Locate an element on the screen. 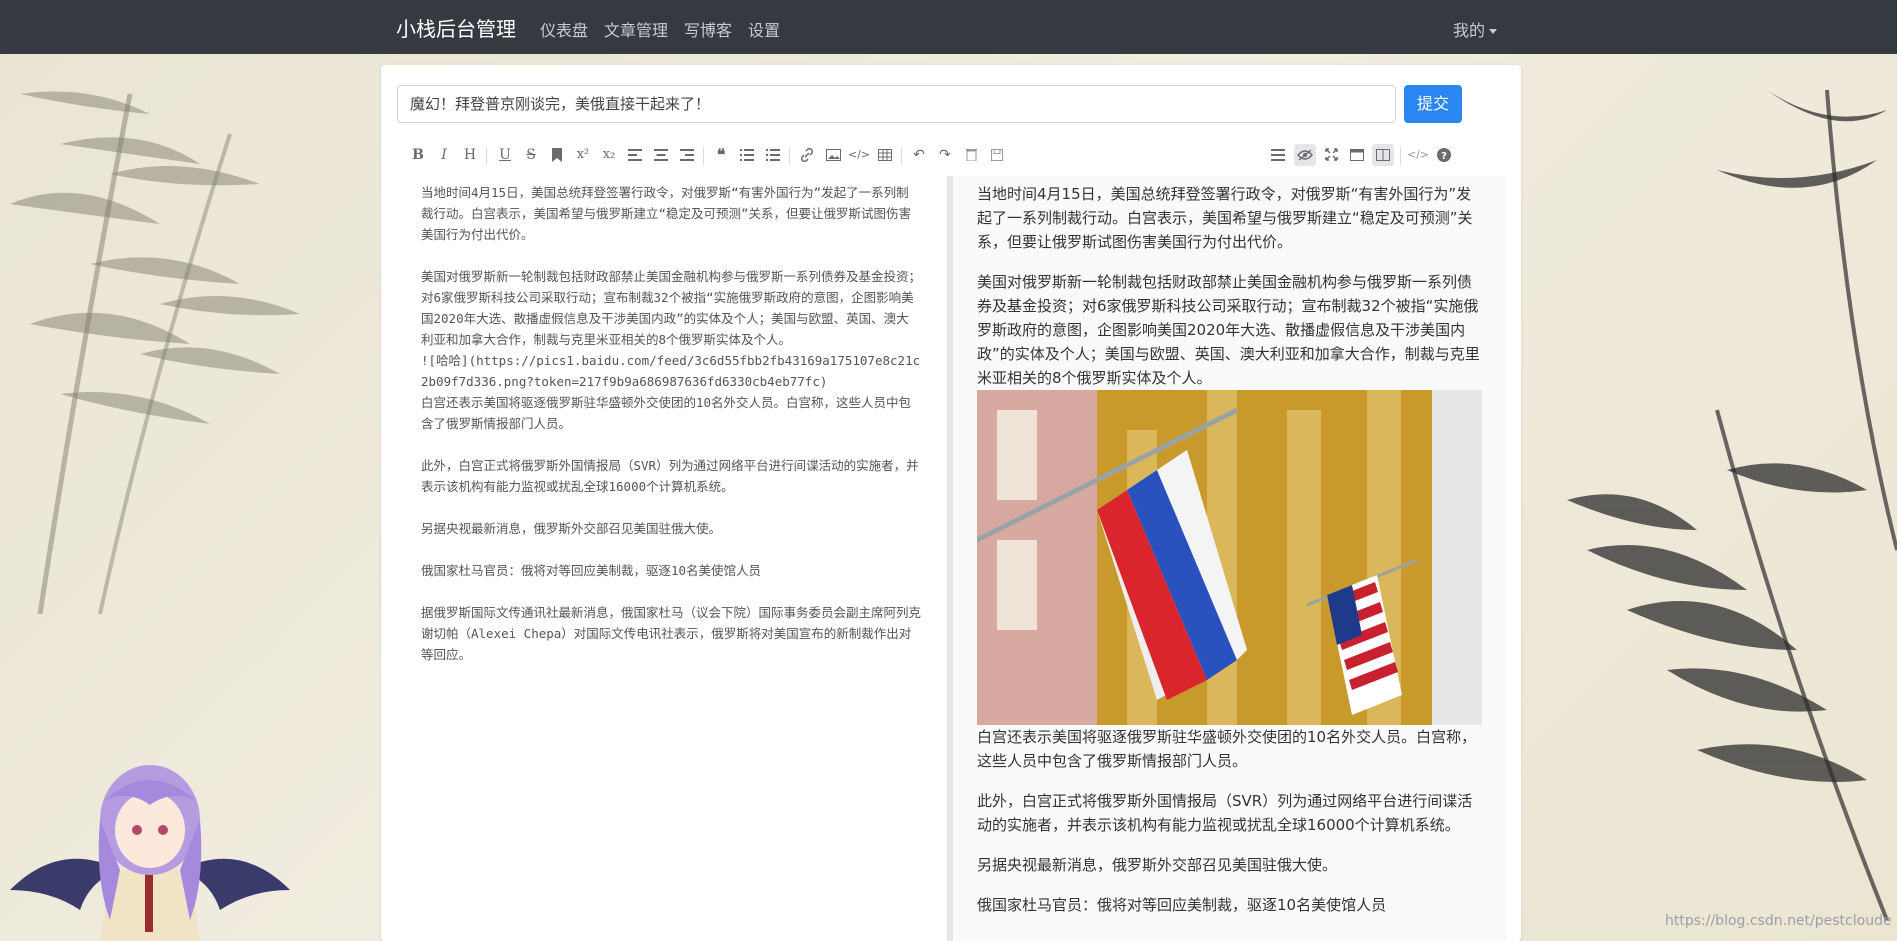  unordered-list-icon is located at coordinates (773, 155).